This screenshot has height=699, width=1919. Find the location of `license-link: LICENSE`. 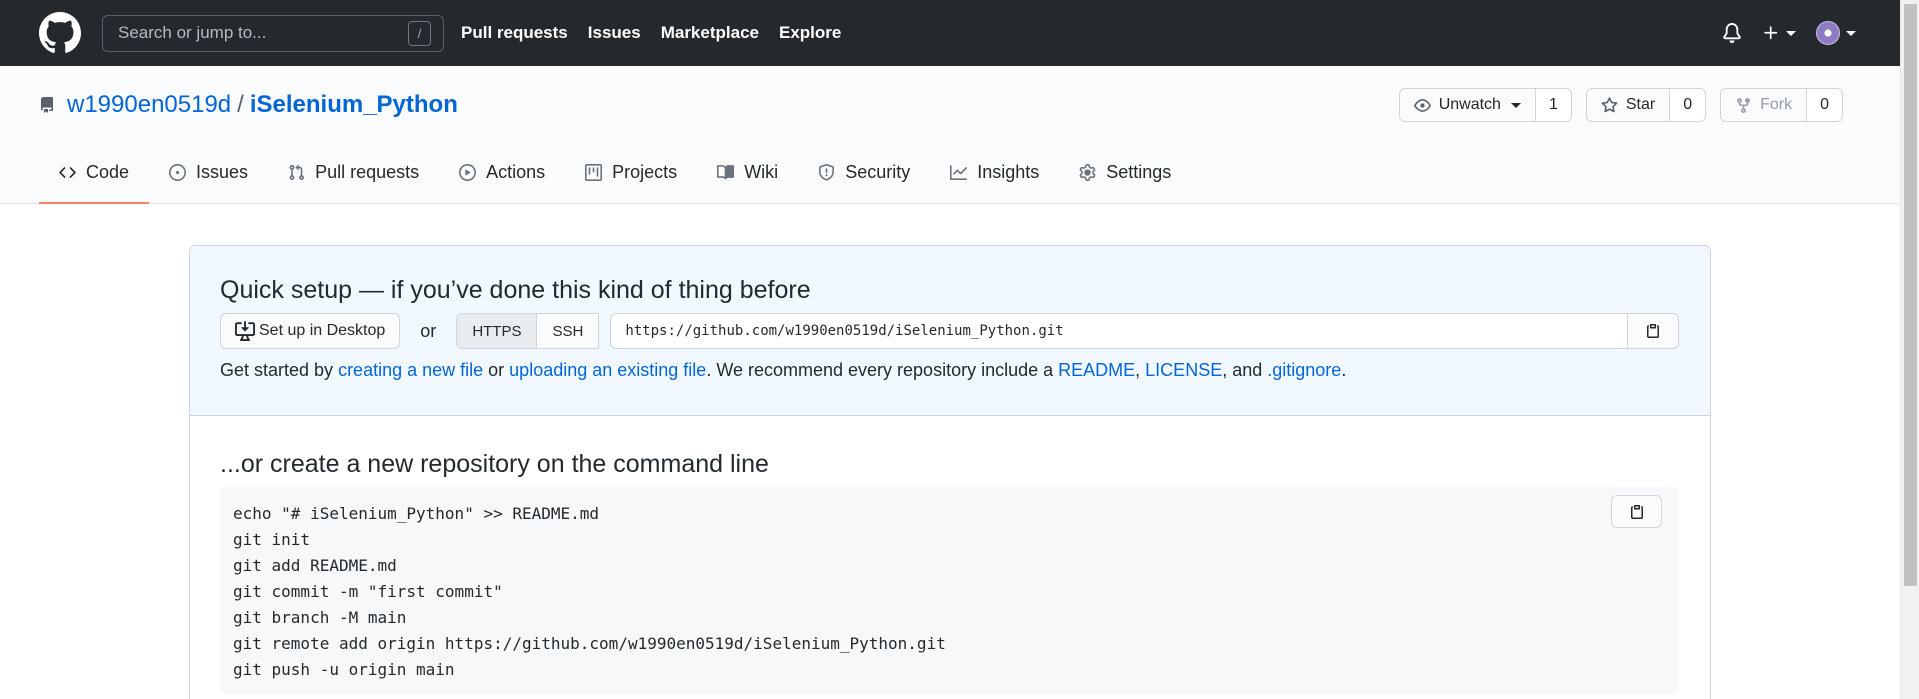

license-link: LICENSE is located at coordinates (1183, 370).